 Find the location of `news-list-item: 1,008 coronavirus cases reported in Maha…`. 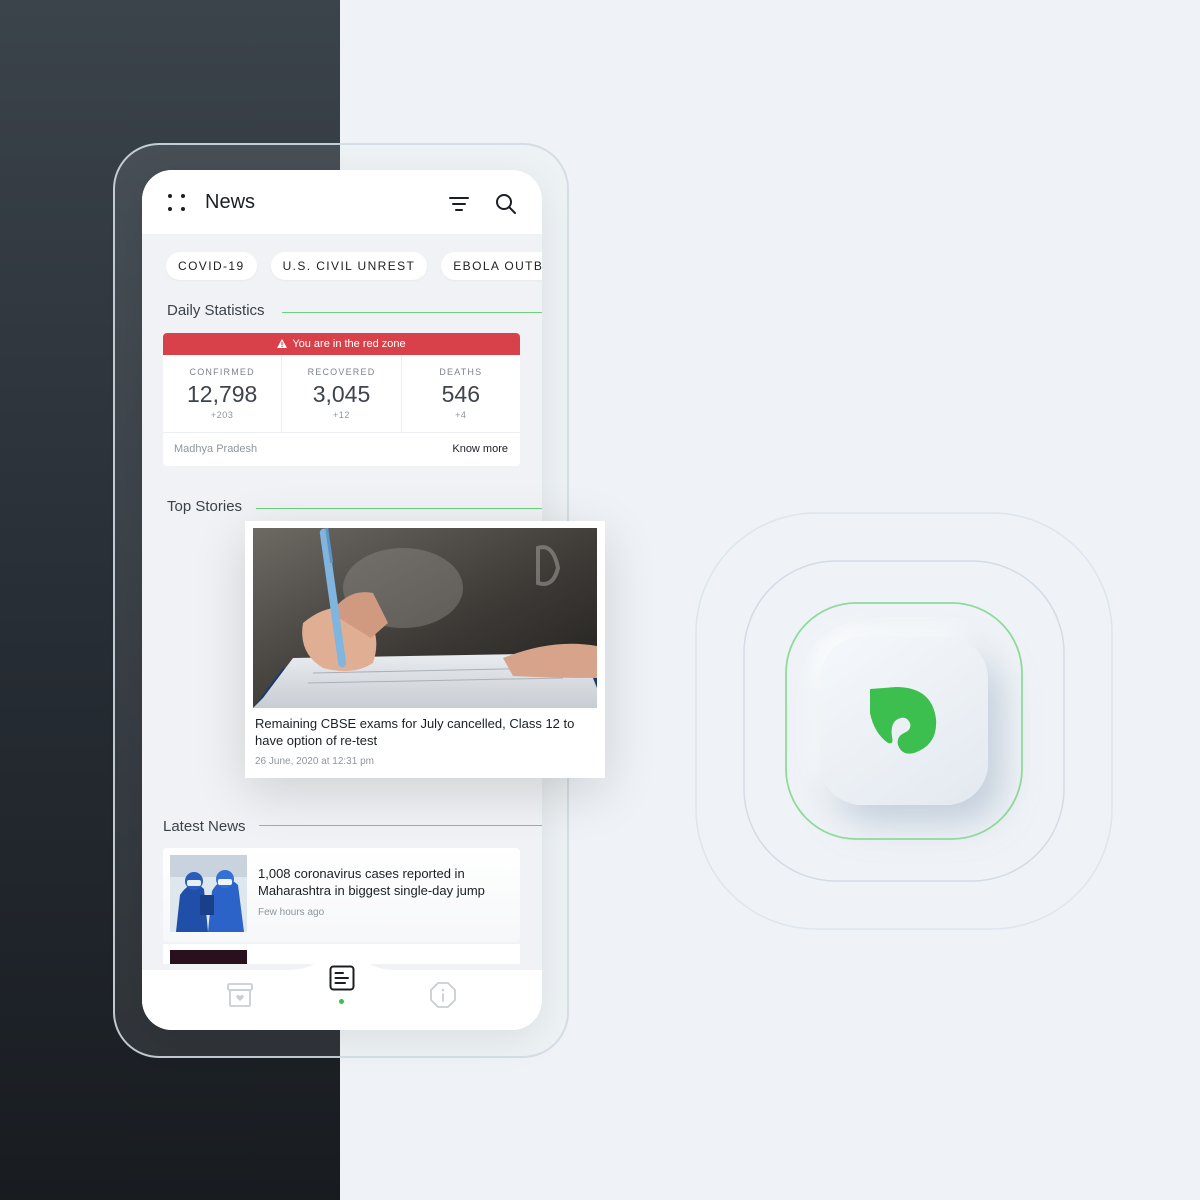

news-list-item: 1,008 coronavirus cases reported in Maha… is located at coordinates (341, 895).